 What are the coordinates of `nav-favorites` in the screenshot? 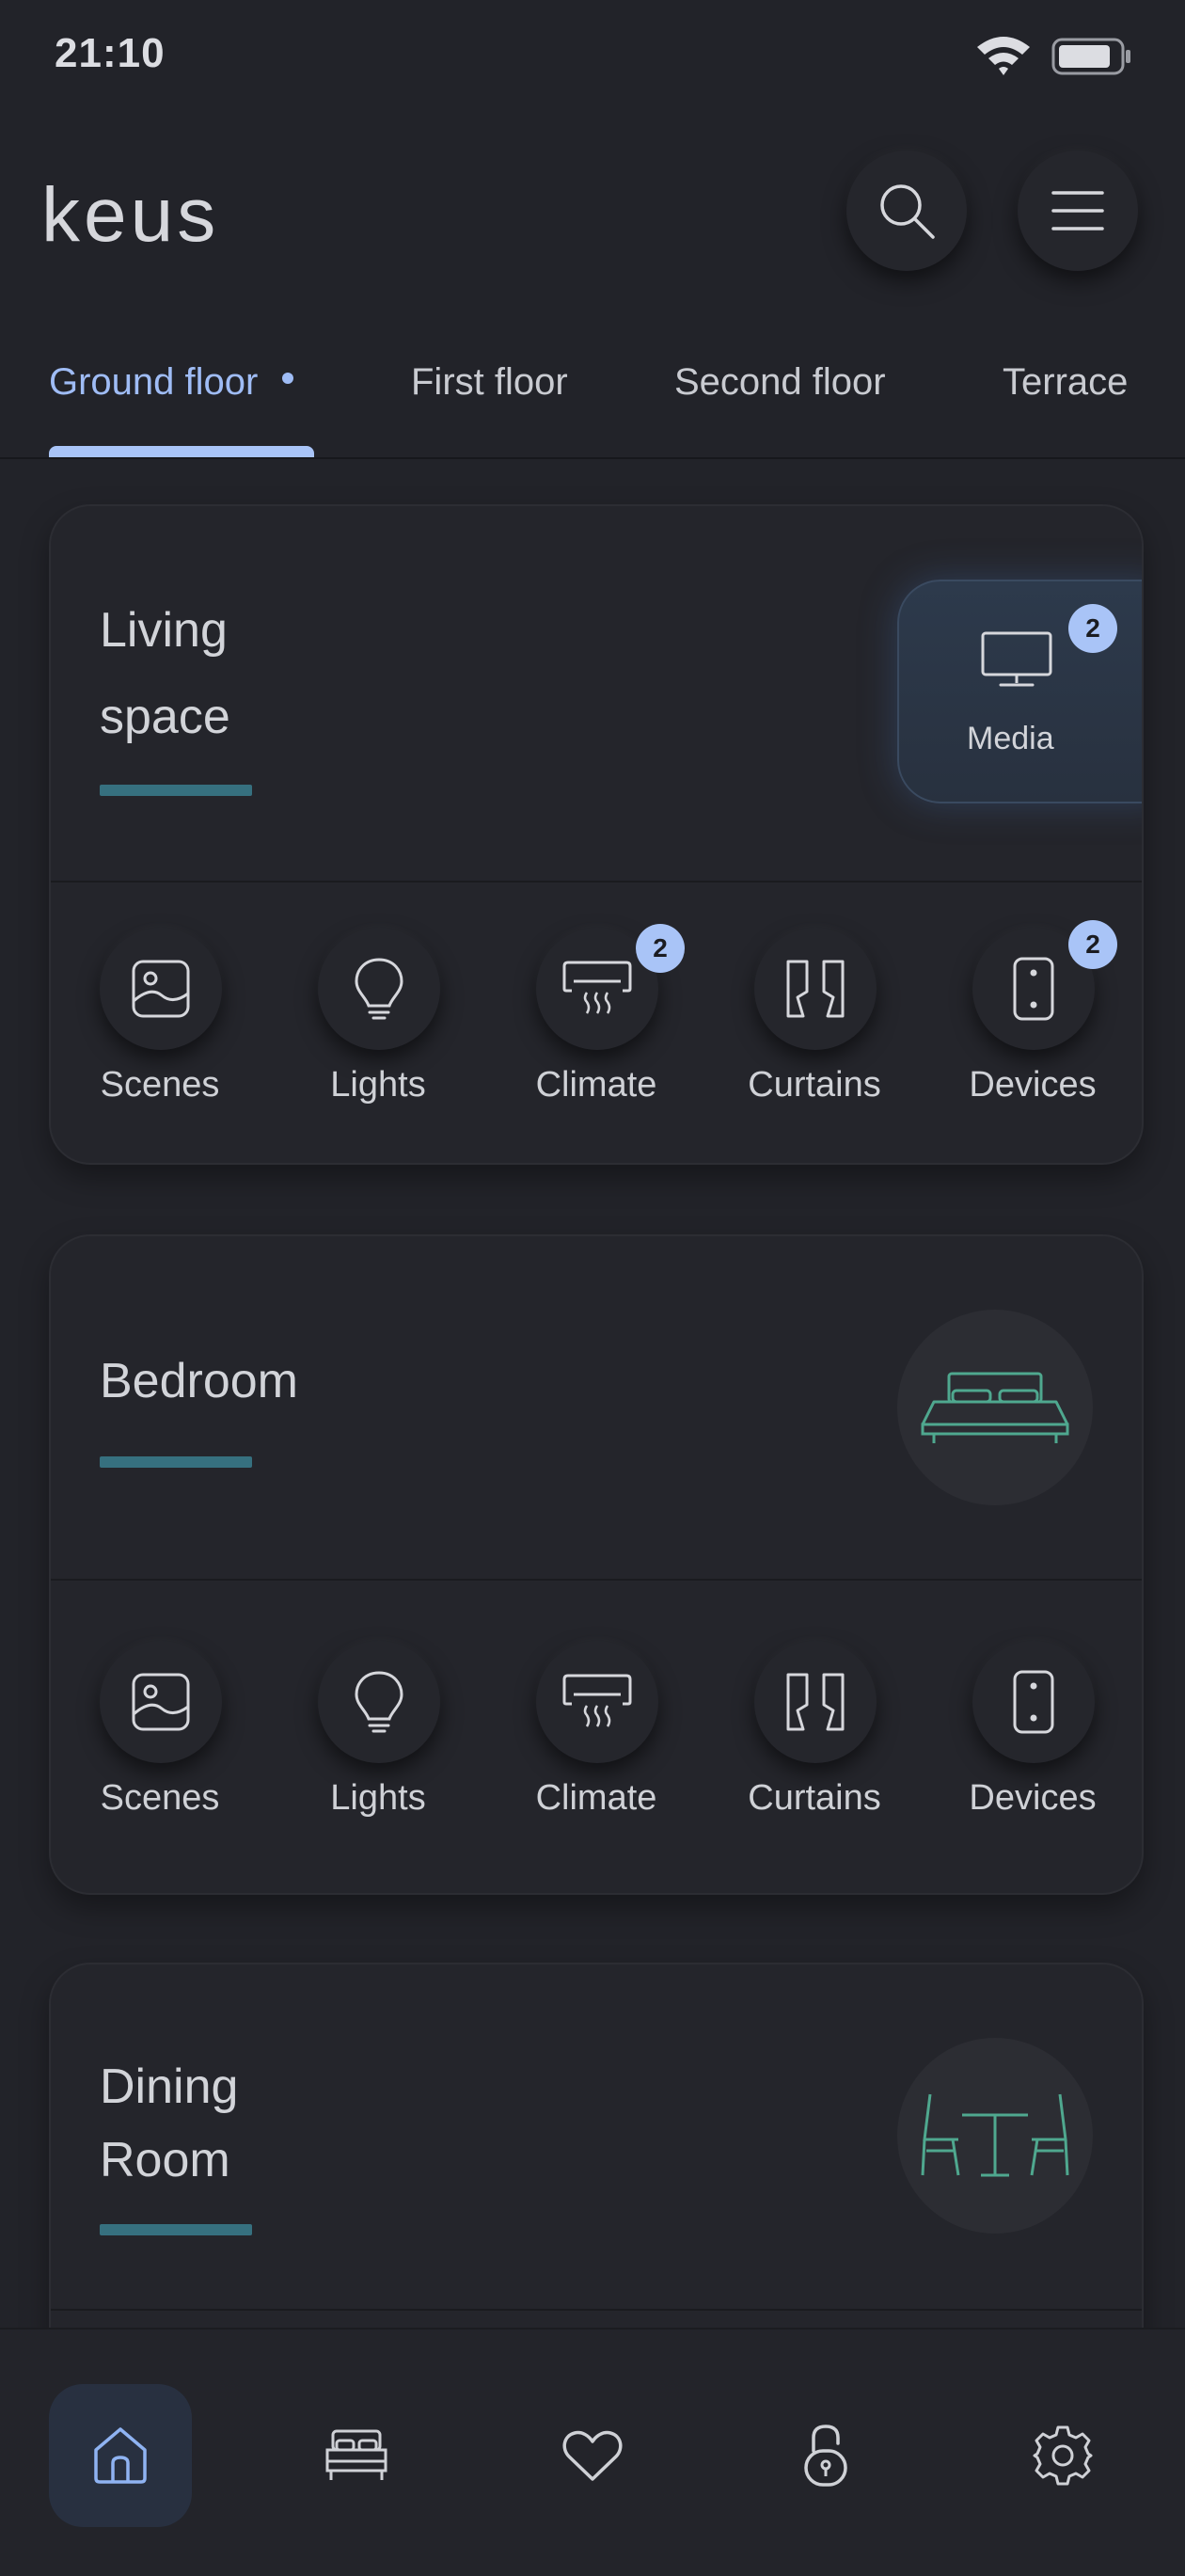 It's located at (592, 2456).